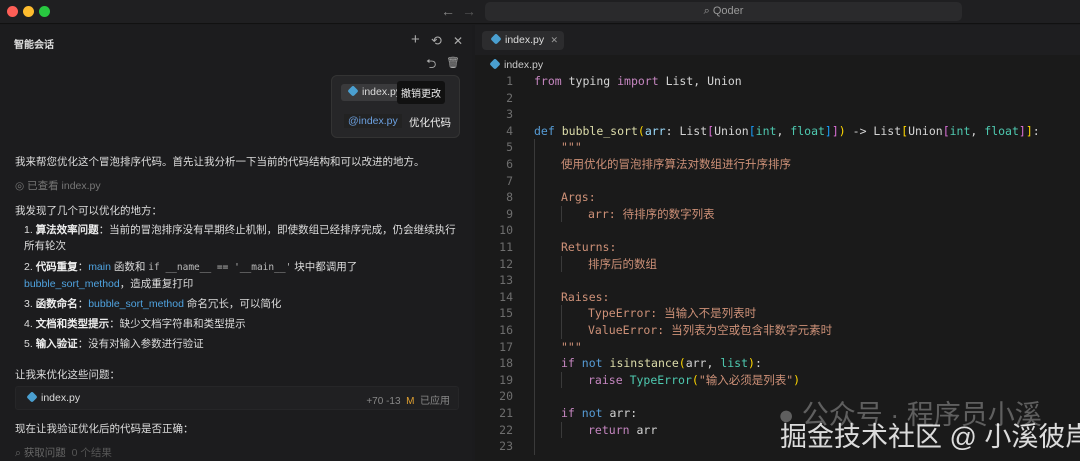 The width and height of the screenshot is (1080, 461). I want to click on code-token: 使用优化的冒泡排序算法对数组进行升序排序, so click(676, 164).